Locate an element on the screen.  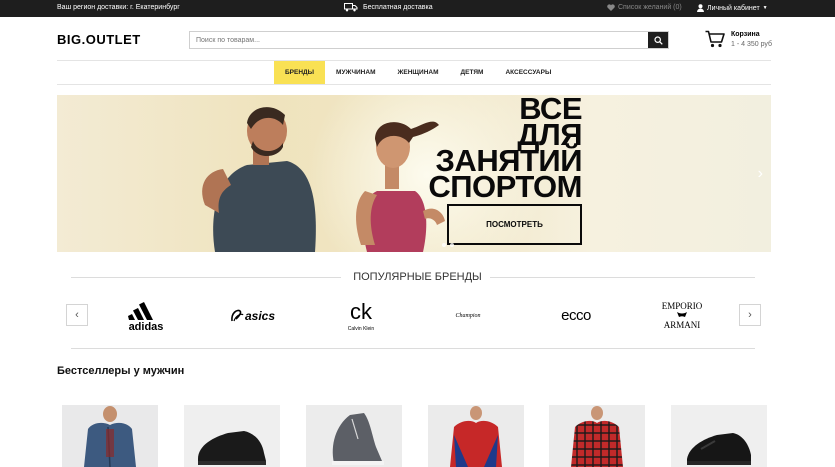
nav-divider-bottom is located at coordinates (414, 84).